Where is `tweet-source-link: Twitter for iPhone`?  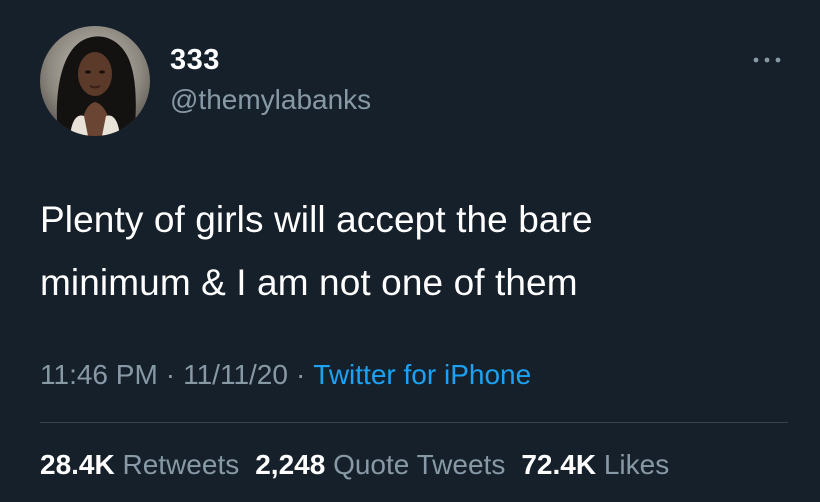 tweet-source-link: Twitter for iPhone is located at coordinates (422, 374).